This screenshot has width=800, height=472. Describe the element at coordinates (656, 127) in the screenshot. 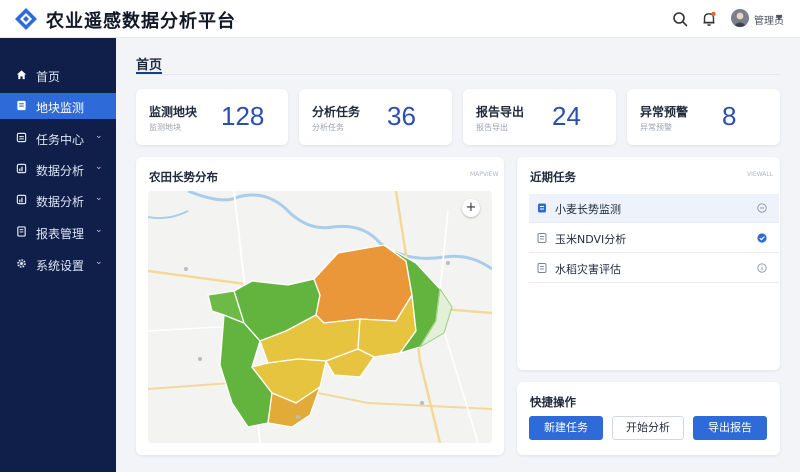

I see `stat-sub-label: 异常预警` at that location.